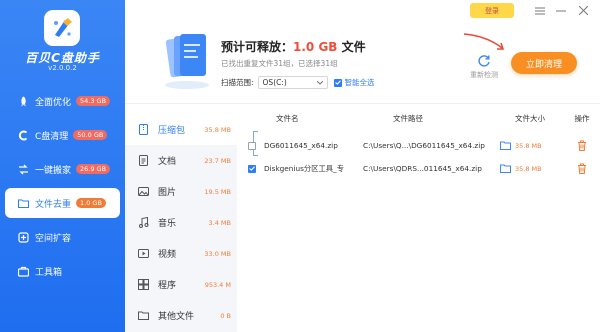 The height and width of the screenshot is (332, 600). What do you see at coordinates (23, 169) in the screenshot?
I see `move-icon` at bounding box center [23, 169].